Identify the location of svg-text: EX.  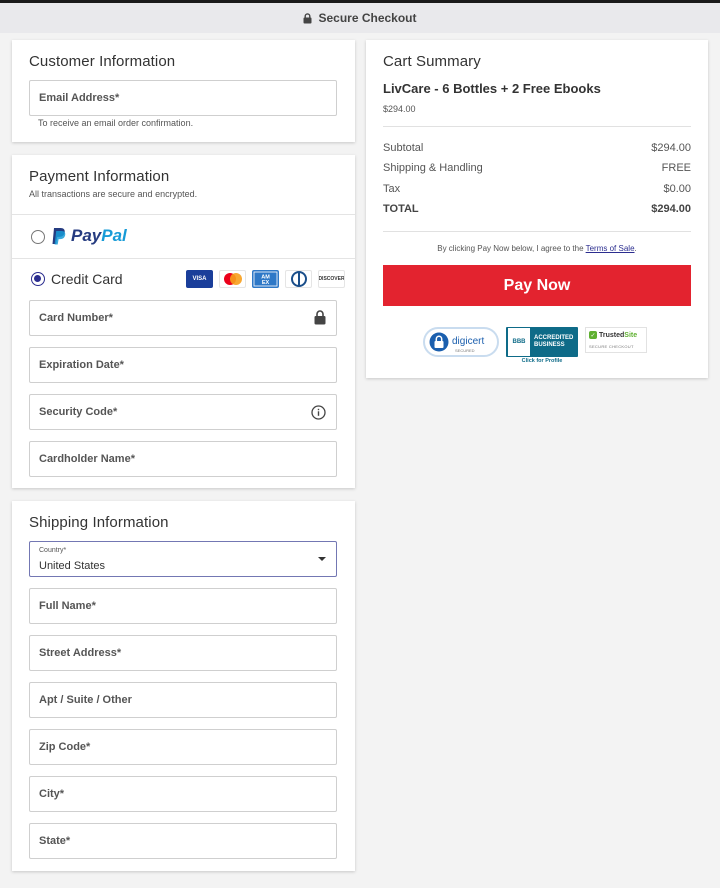
(266, 283).